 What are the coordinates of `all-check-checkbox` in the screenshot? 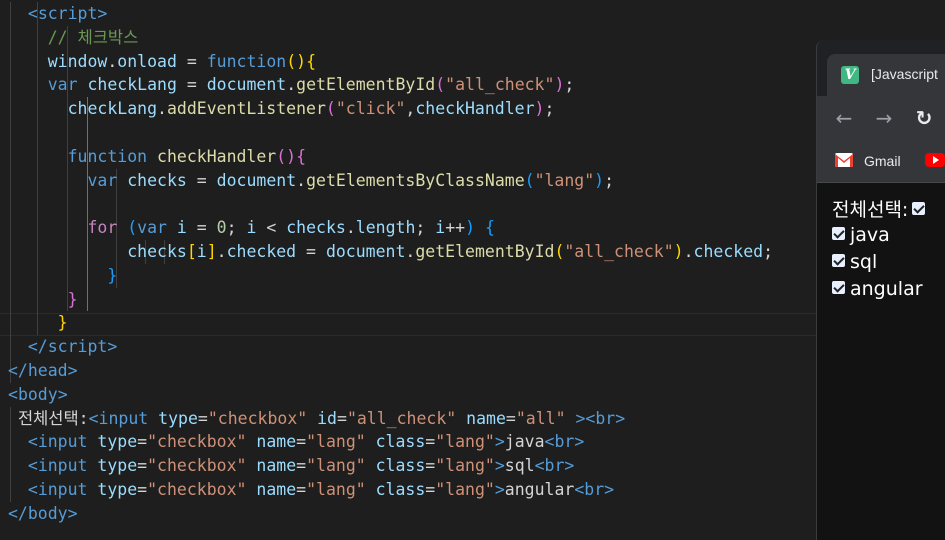 It's located at (919, 208).